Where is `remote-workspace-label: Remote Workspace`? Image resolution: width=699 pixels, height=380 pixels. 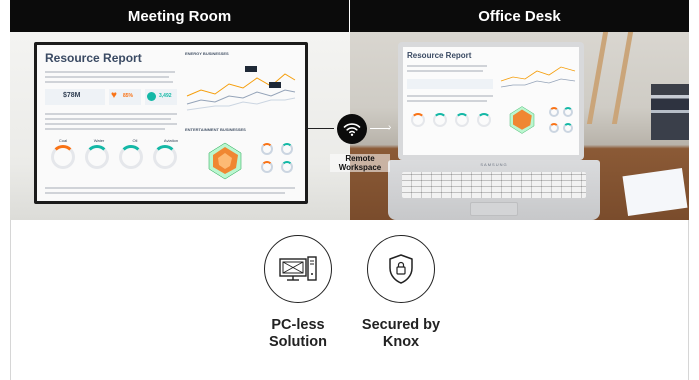
remote-workspace-label: Remote Workspace is located at coordinates (360, 163).